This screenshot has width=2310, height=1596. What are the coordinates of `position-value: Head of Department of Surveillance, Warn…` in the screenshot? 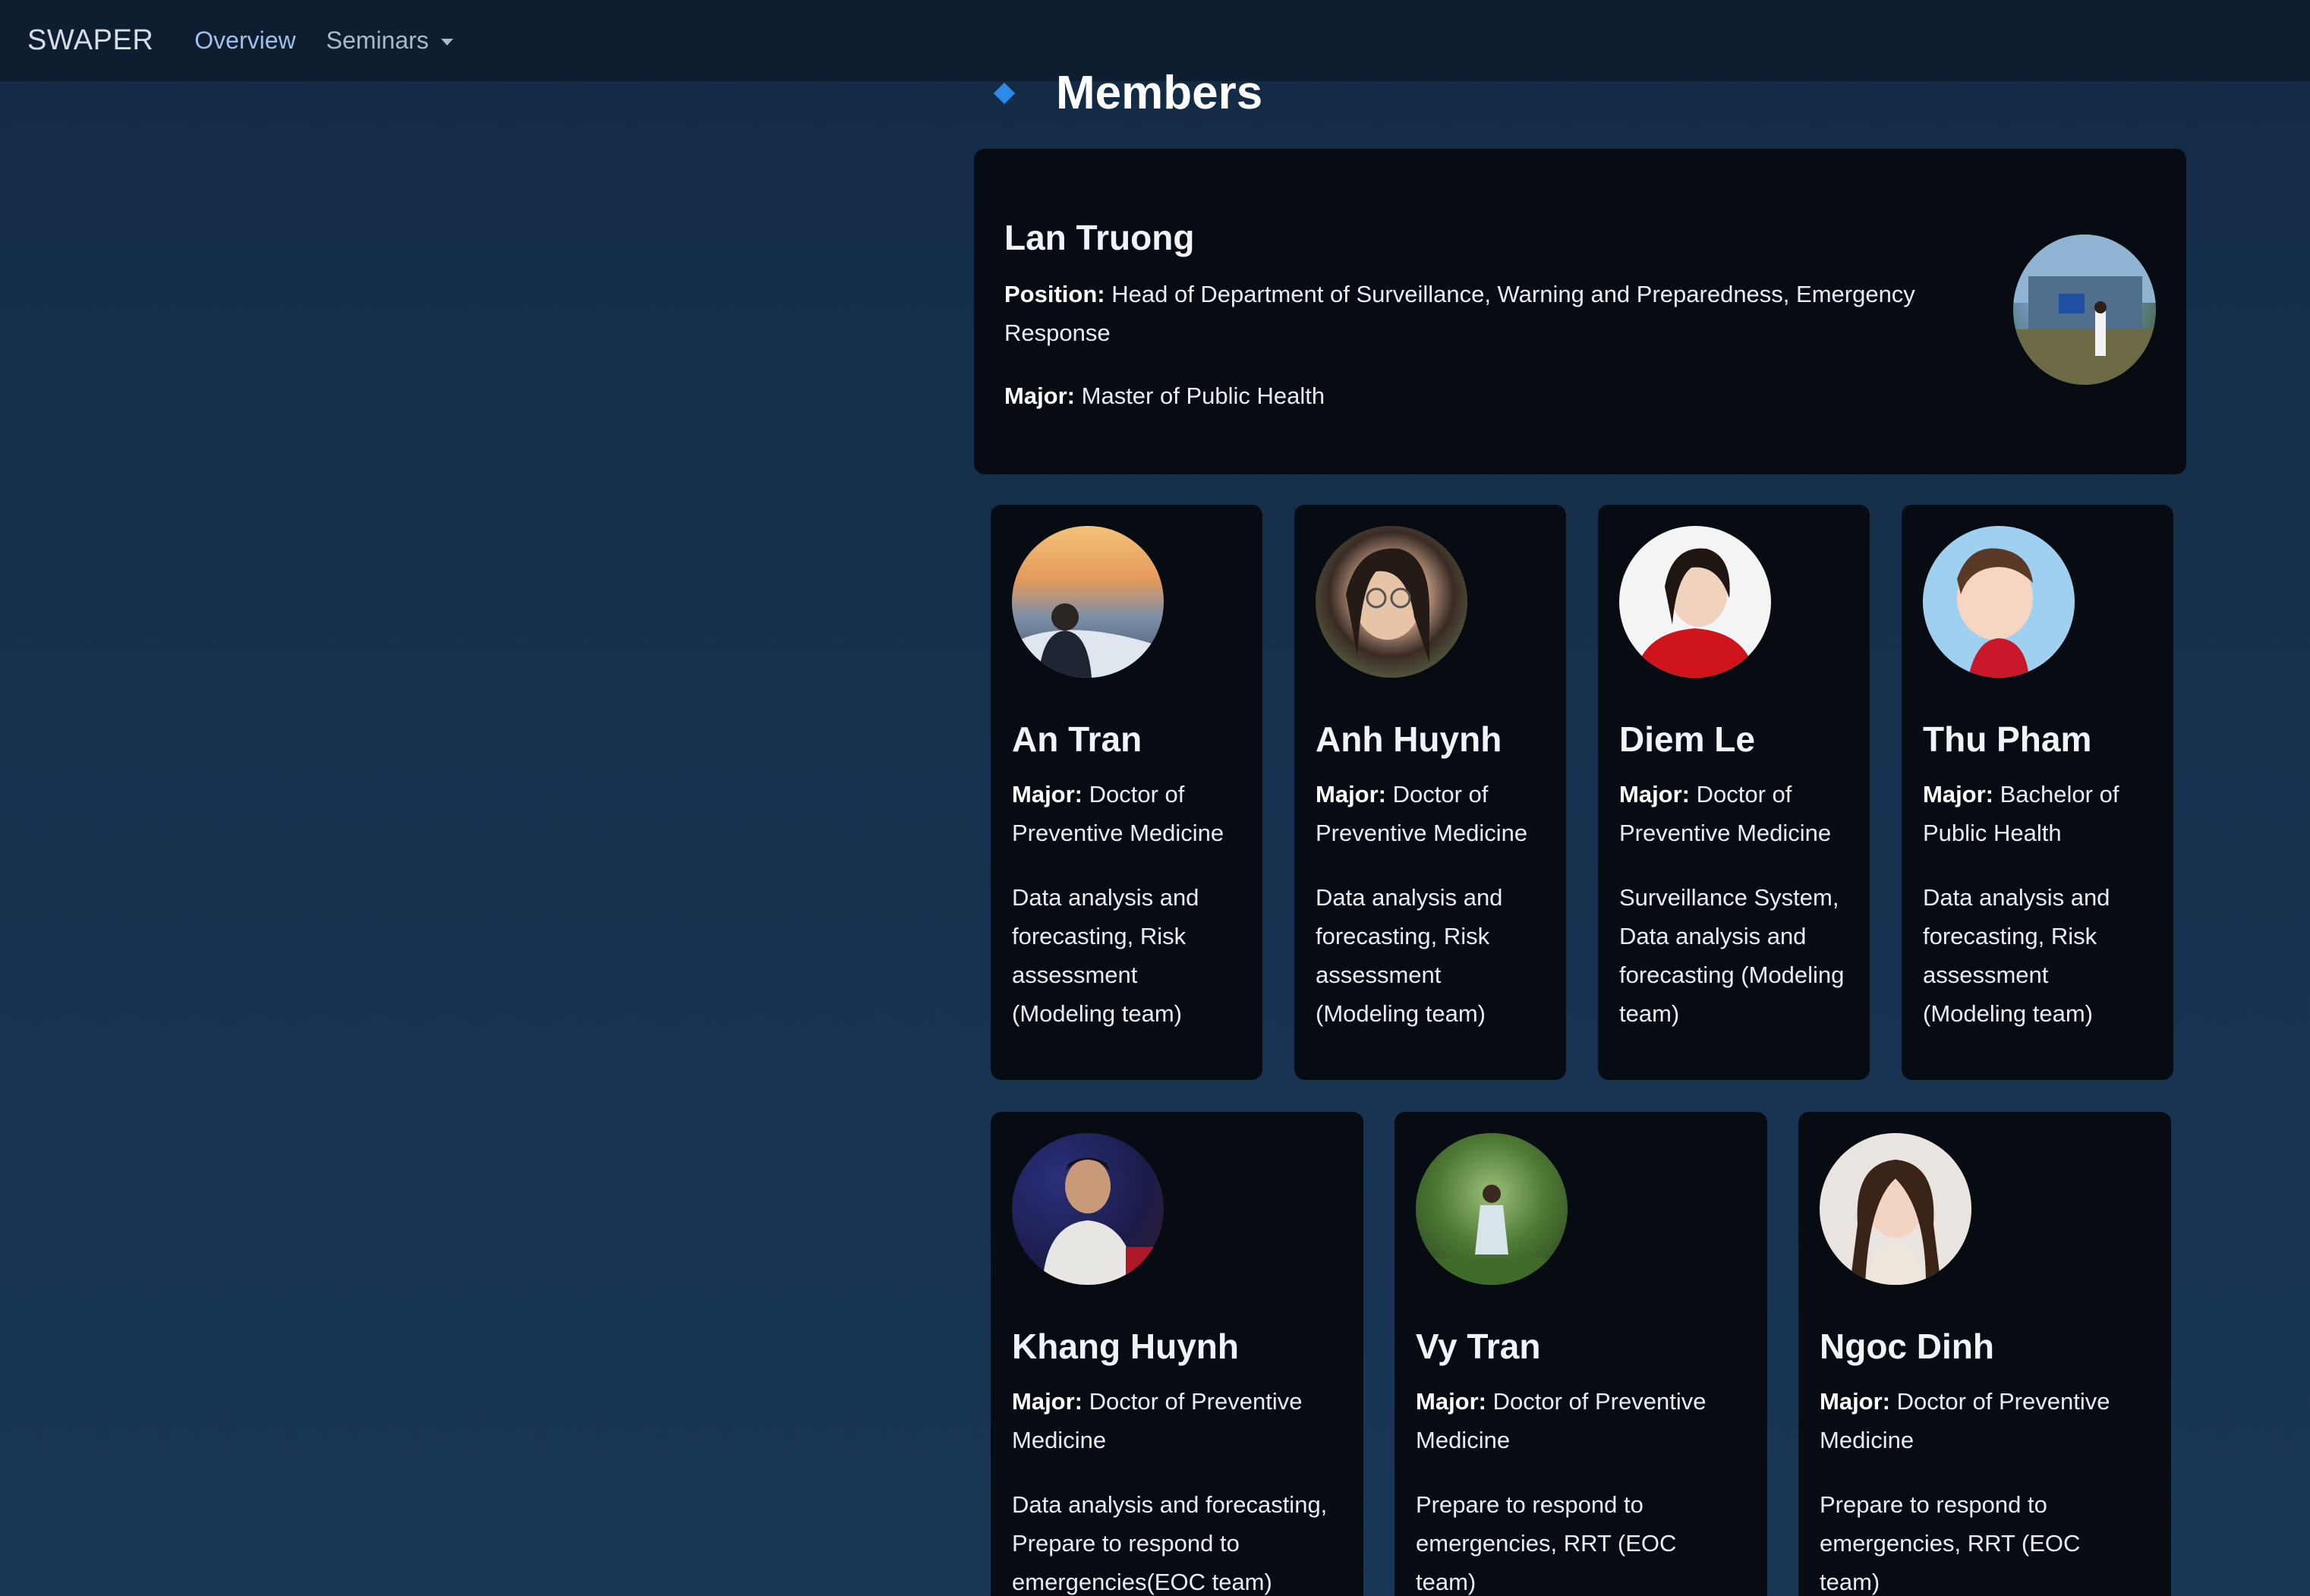 It's located at (1459, 313).